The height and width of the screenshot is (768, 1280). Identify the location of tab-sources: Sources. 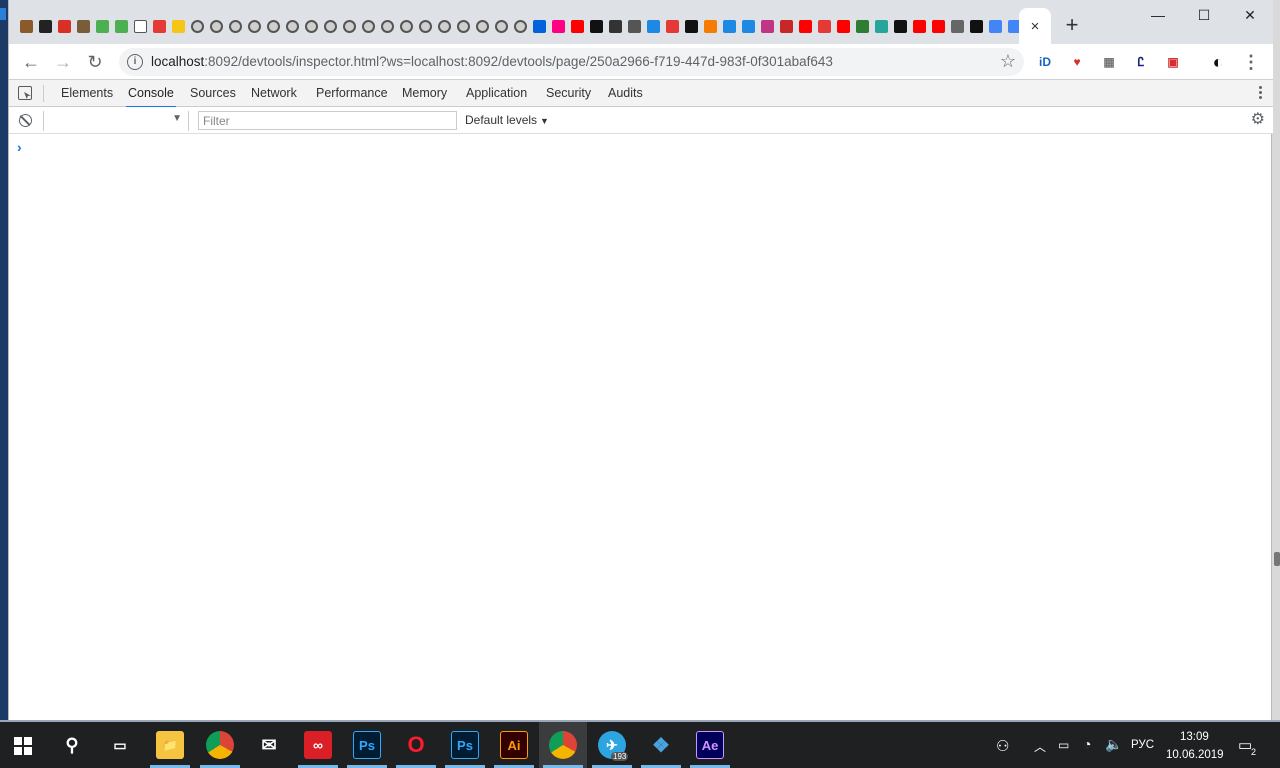
(213, 93).